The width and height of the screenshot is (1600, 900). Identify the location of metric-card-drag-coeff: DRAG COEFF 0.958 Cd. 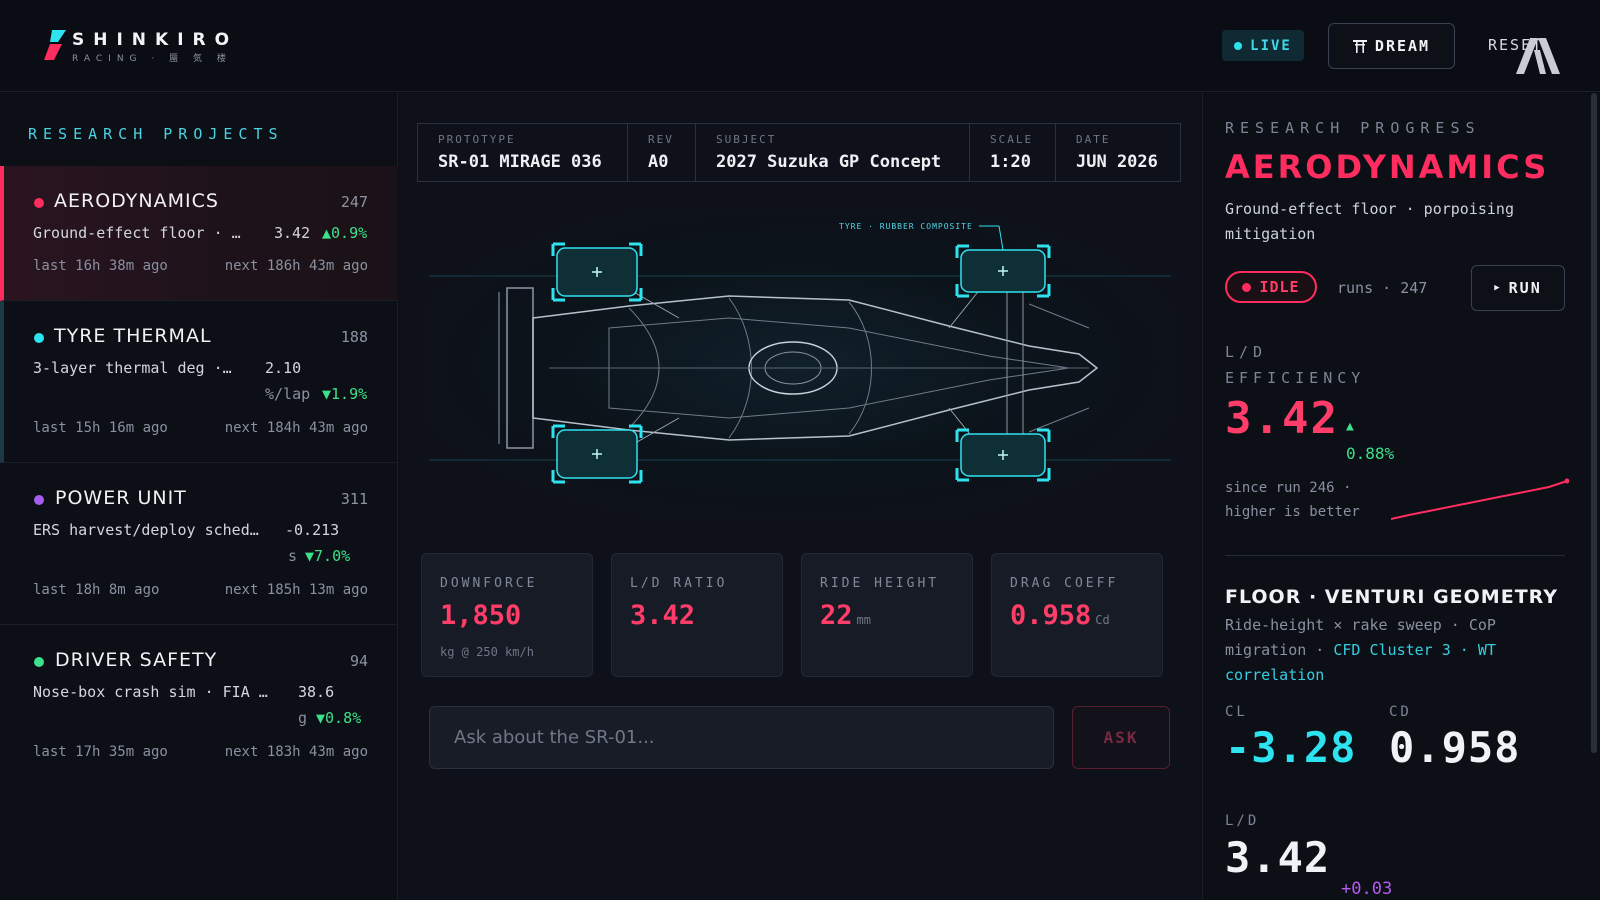
(1077, 615).